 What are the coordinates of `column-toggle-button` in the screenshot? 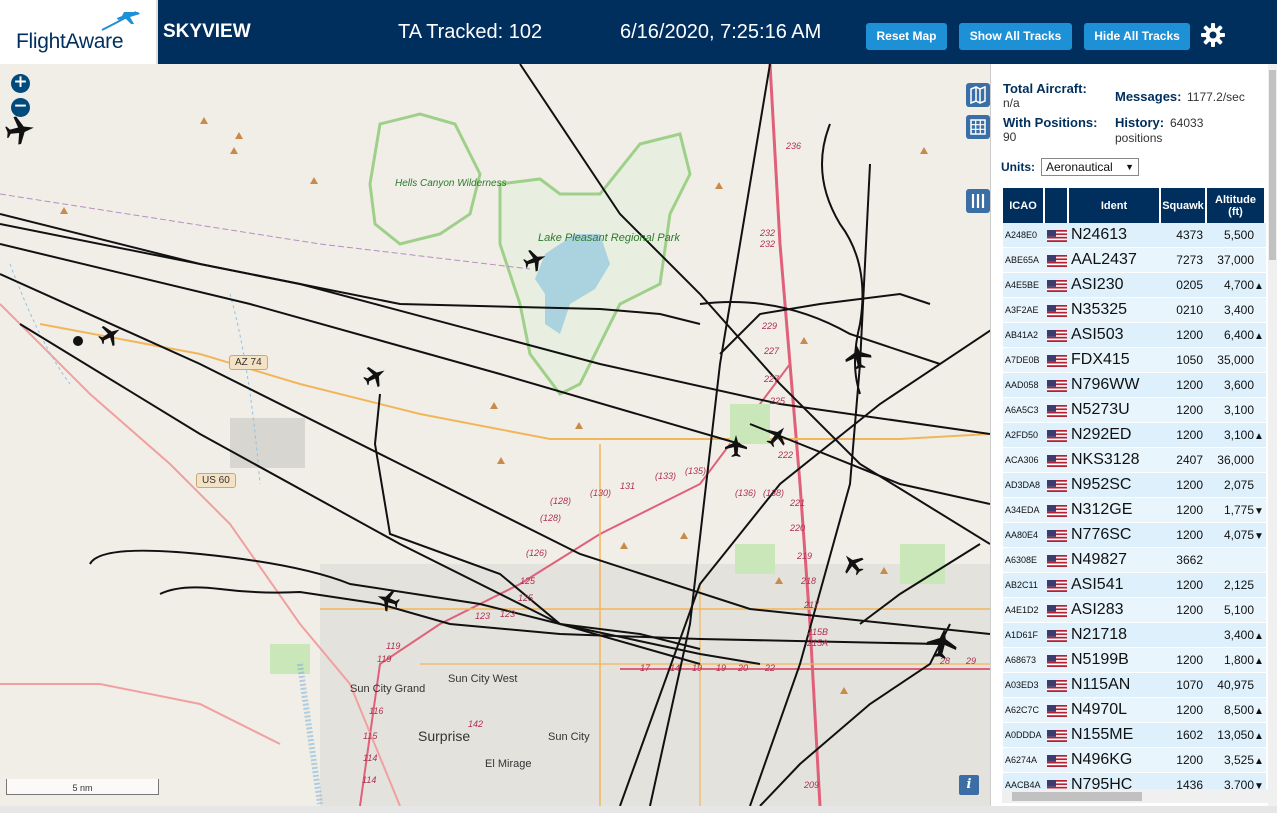 It's located at (978, 201).